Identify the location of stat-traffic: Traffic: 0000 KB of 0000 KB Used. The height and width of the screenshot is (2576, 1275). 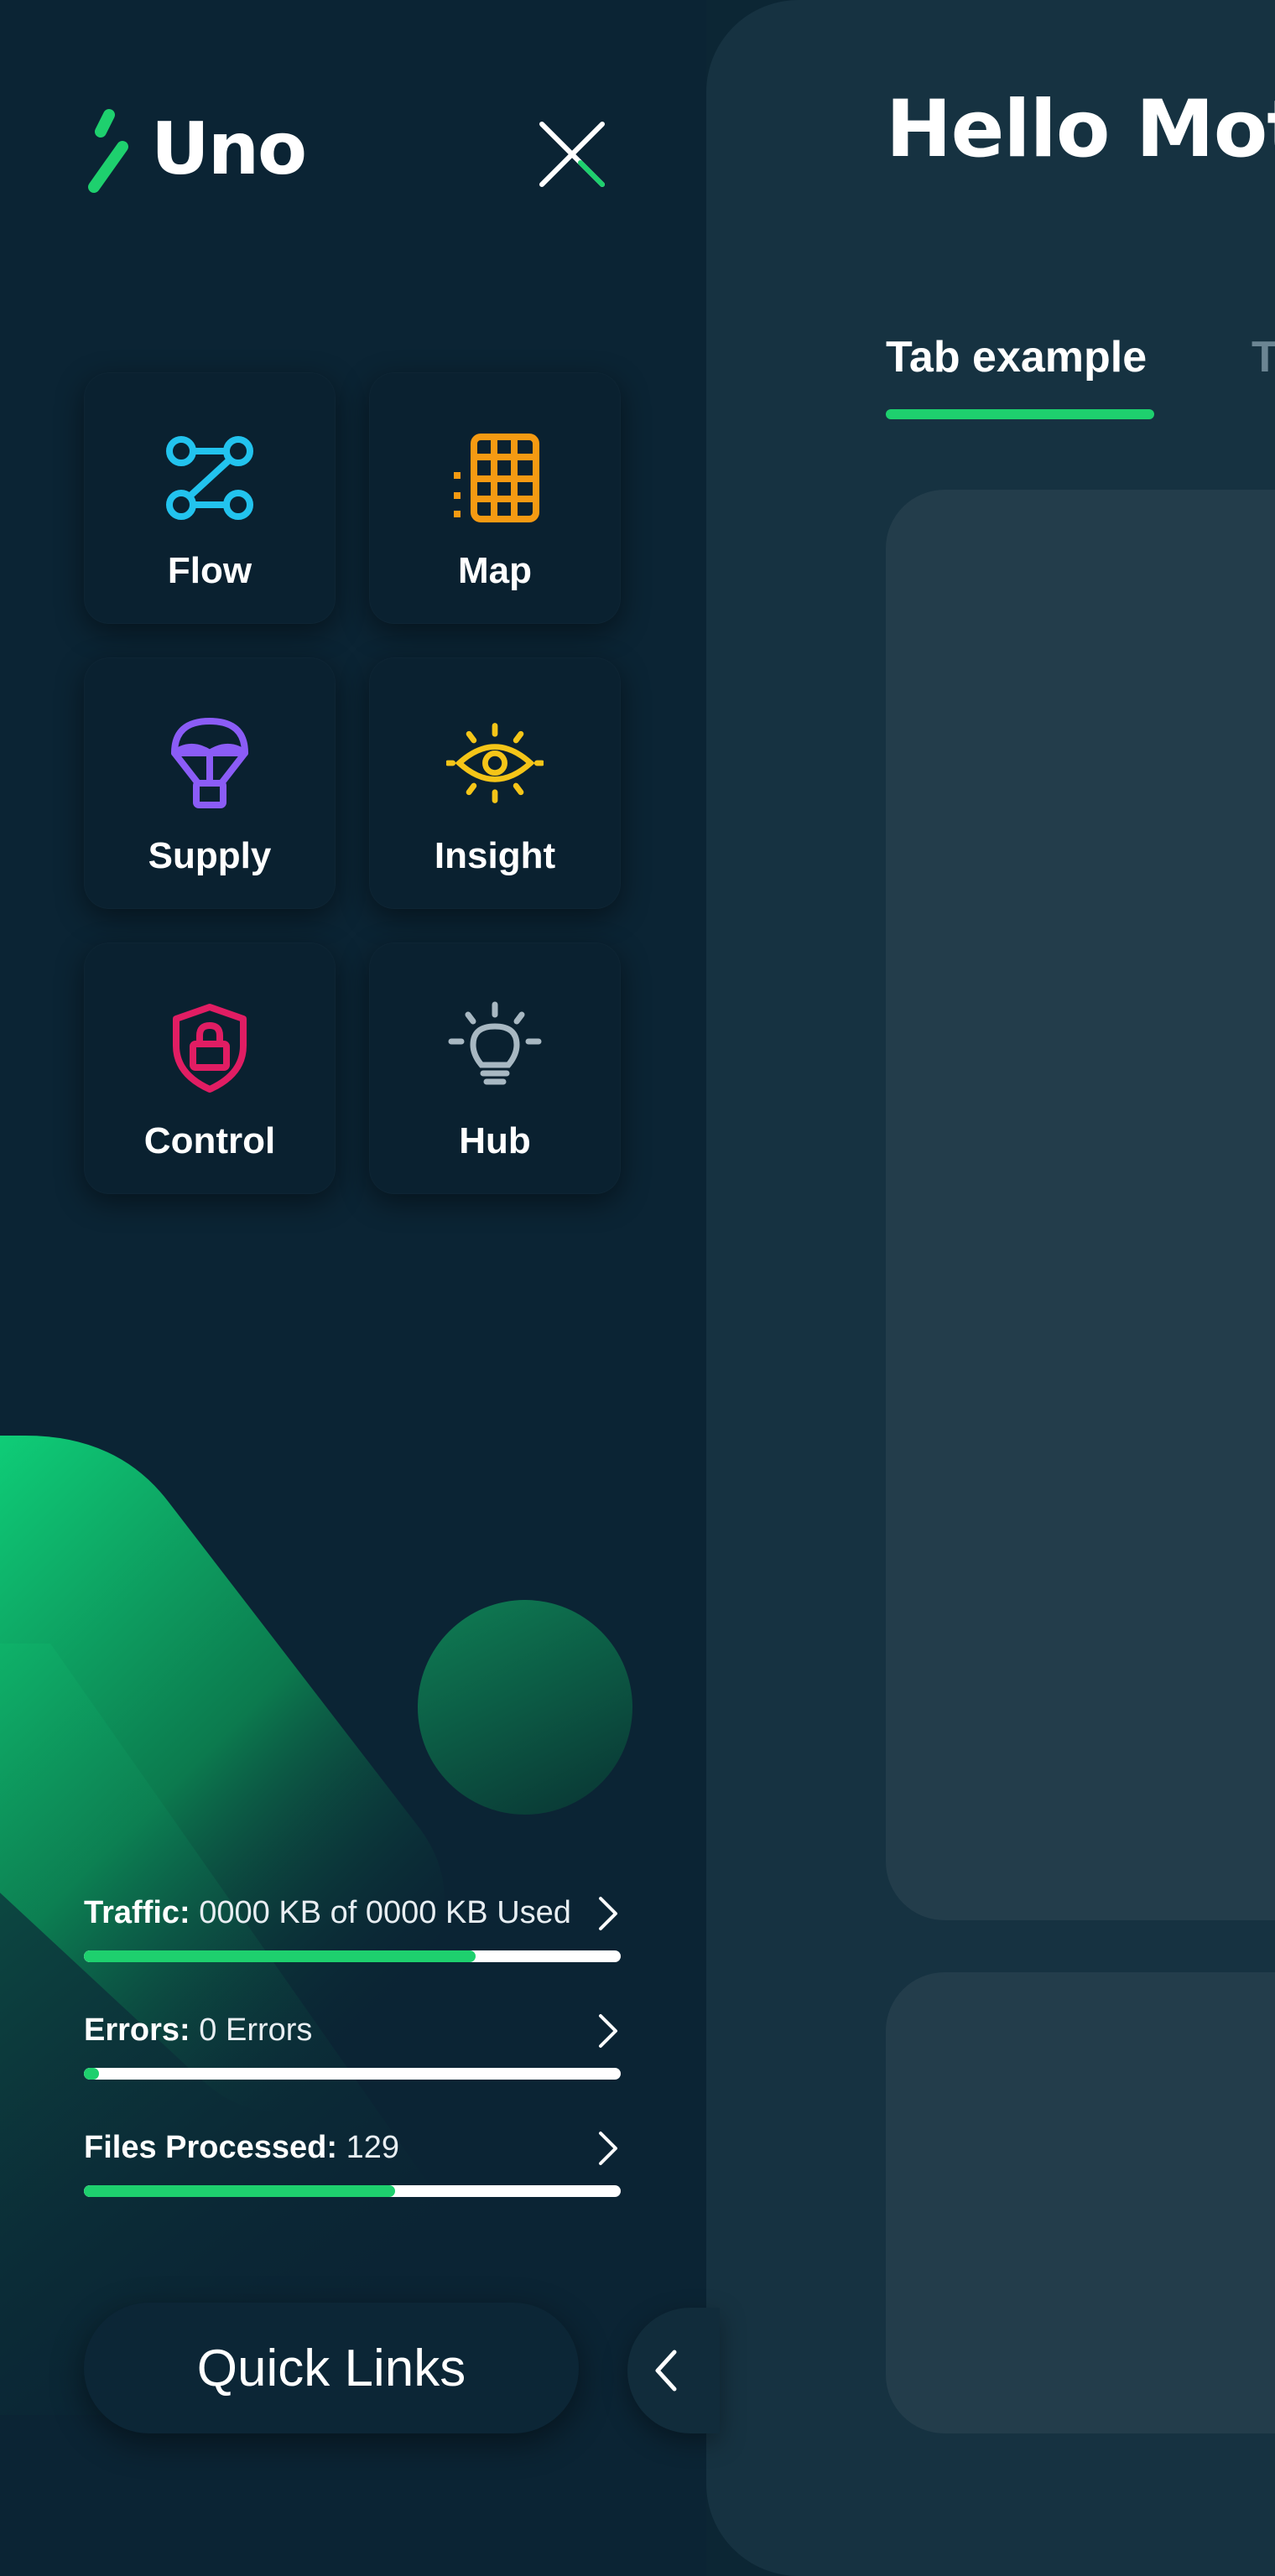
(352, 1946).